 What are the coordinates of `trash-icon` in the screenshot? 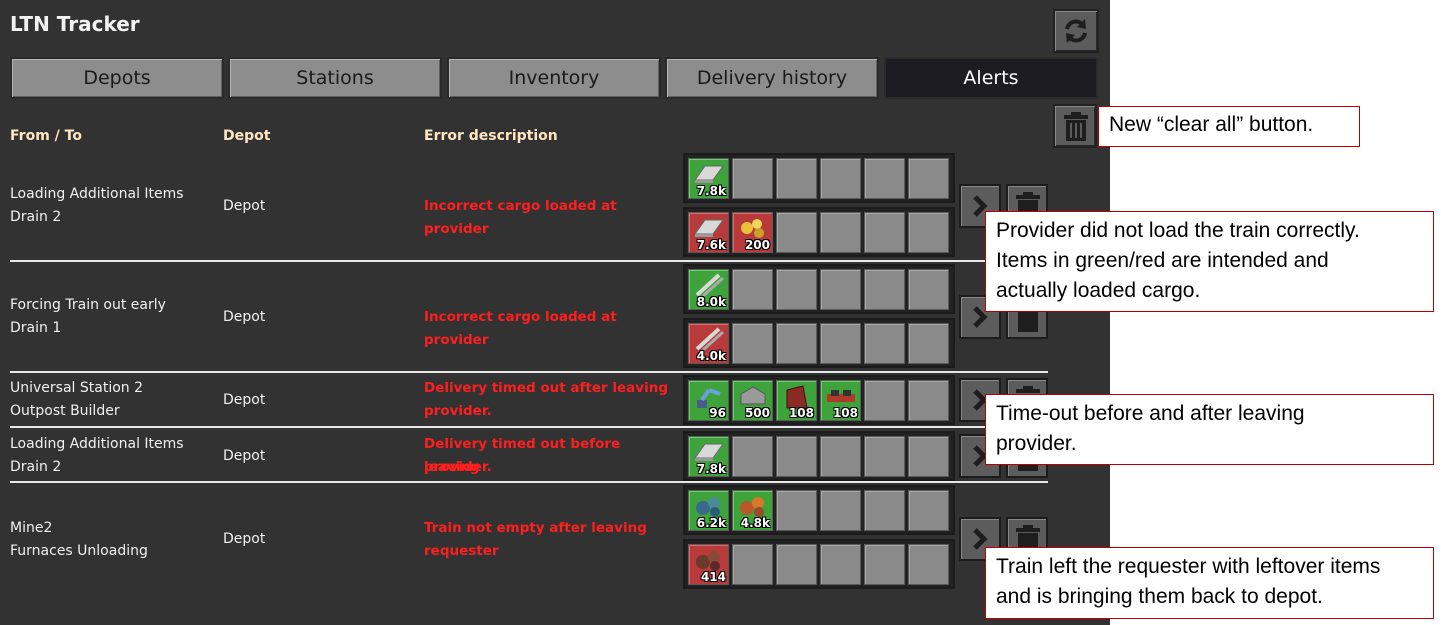 It's located at (1076, 126).